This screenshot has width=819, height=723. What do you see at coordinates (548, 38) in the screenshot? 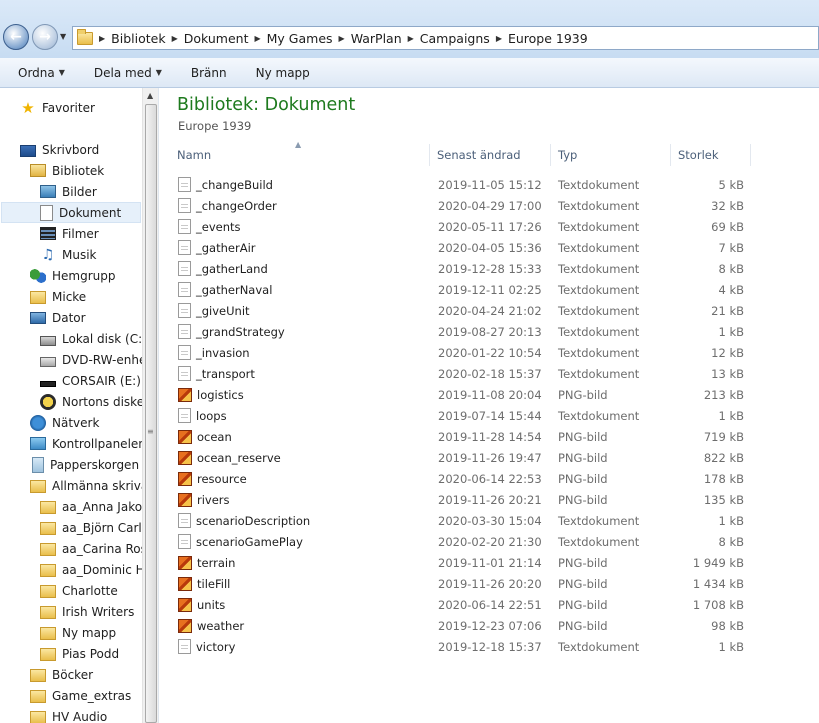
I see `breadcrumb-europe-1939: Europe 1939` at bounding box center [548, 38].